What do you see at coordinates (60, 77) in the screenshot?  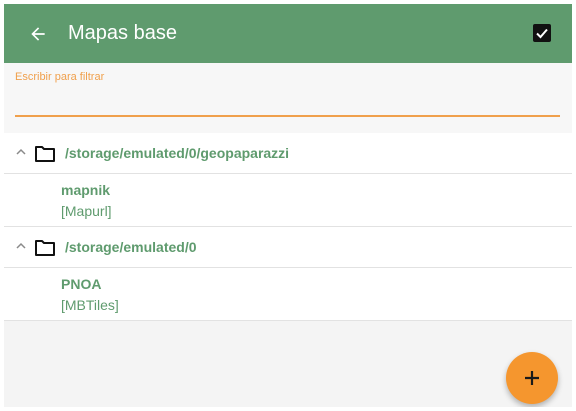 I see `filter-label: Escribir para filtrar` at bounding box center [60, 77].